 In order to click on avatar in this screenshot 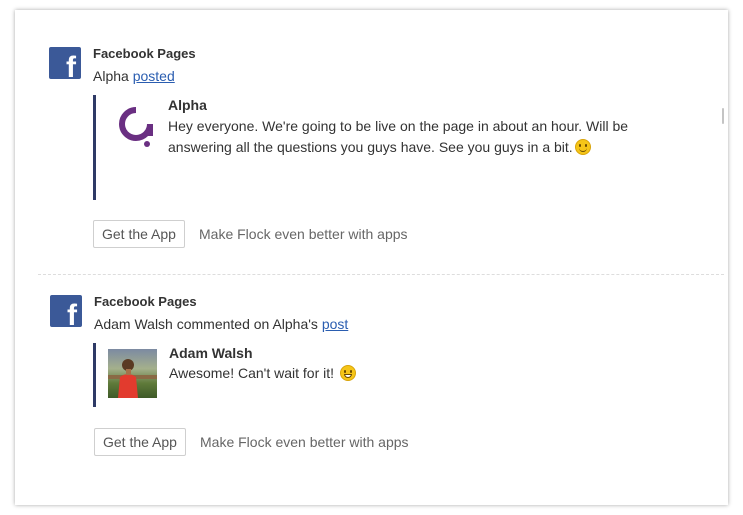, I will do `click(132, 373)`.